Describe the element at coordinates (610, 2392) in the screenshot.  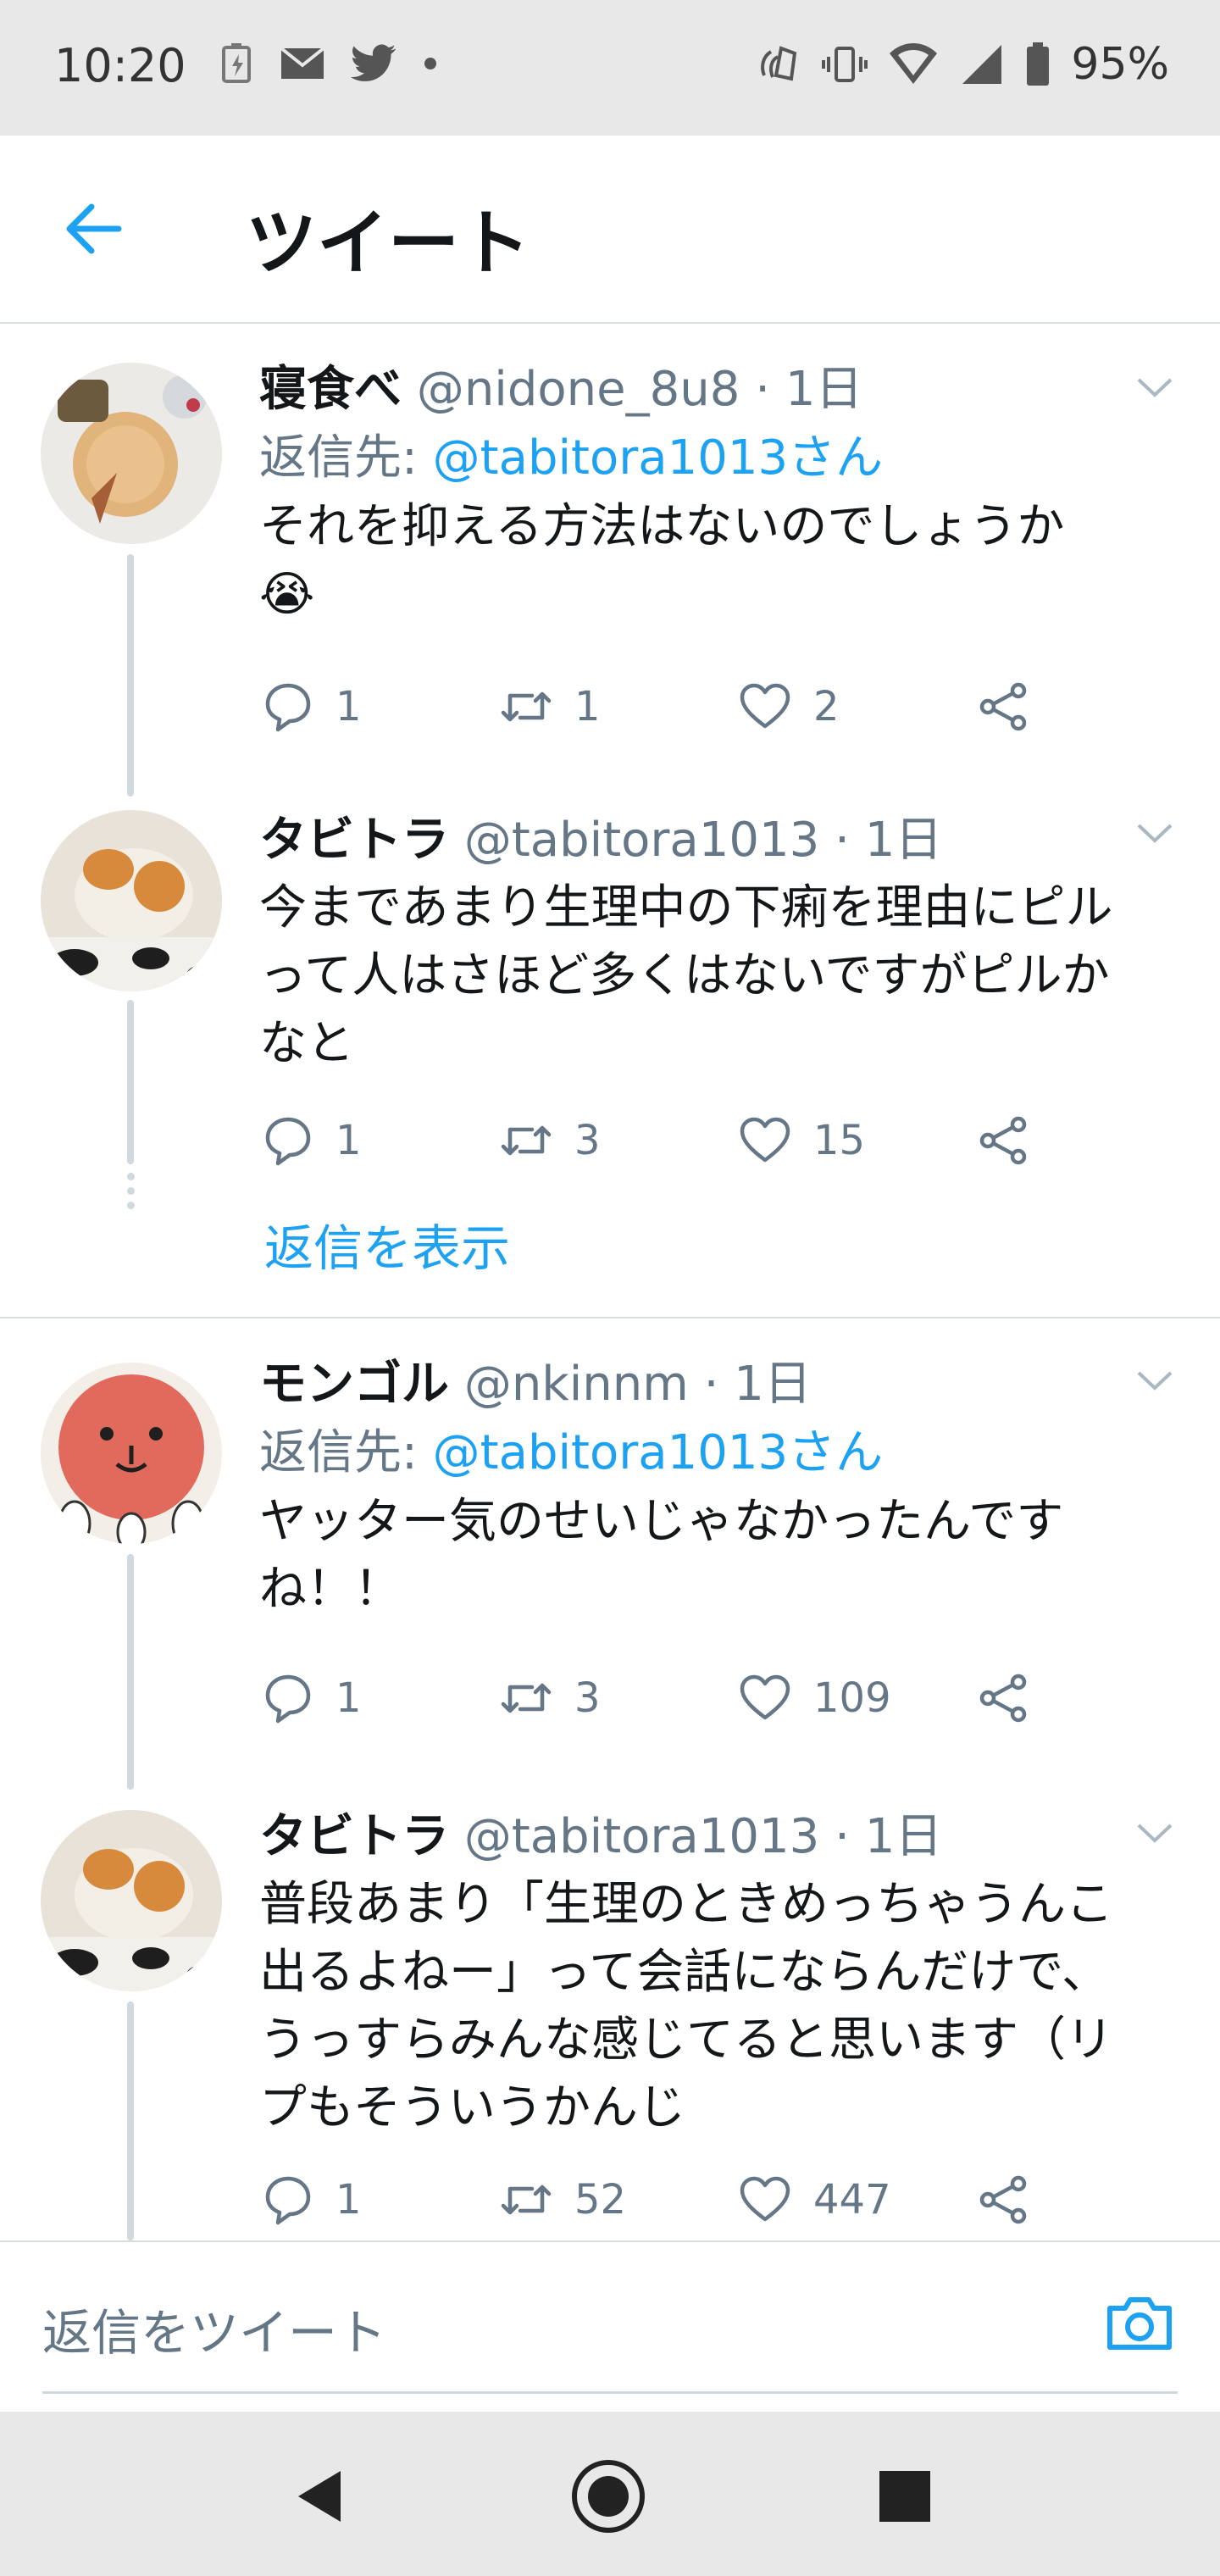
I see `input-underline` at that location.